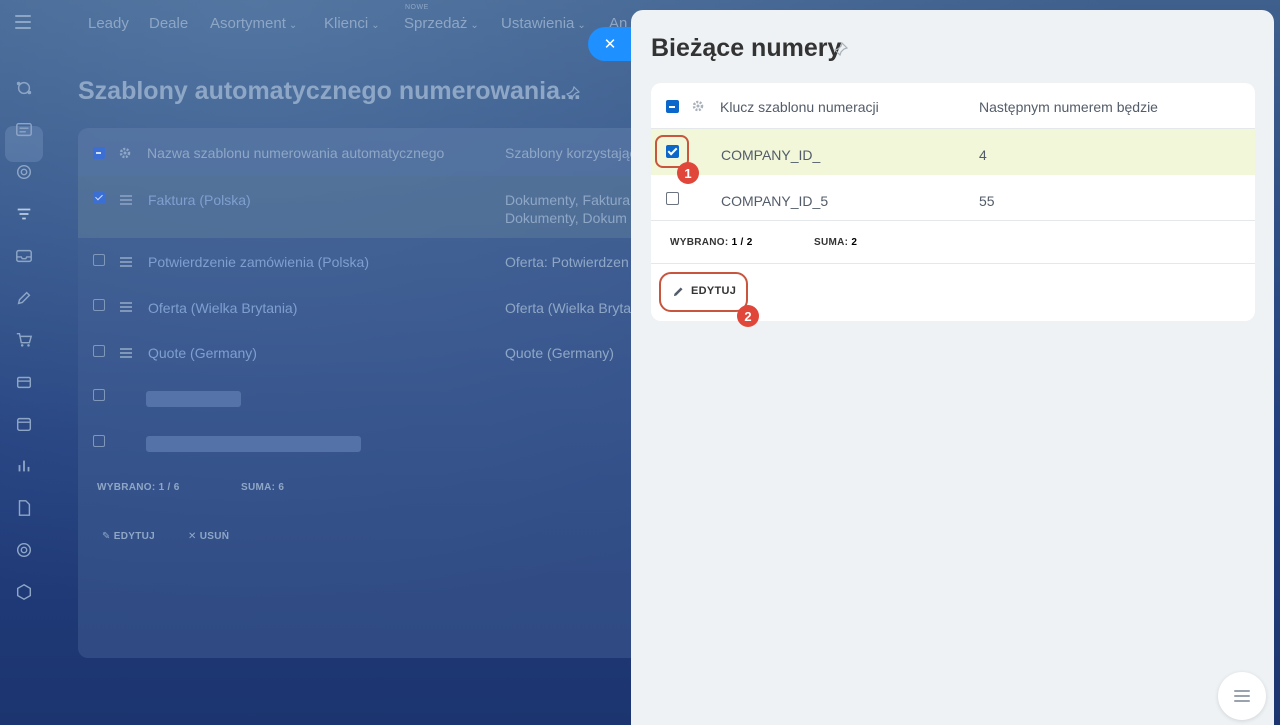  Describe the element at coordinates (987, 201) in the screenshot. I see `row-next-number: 55` at that location.